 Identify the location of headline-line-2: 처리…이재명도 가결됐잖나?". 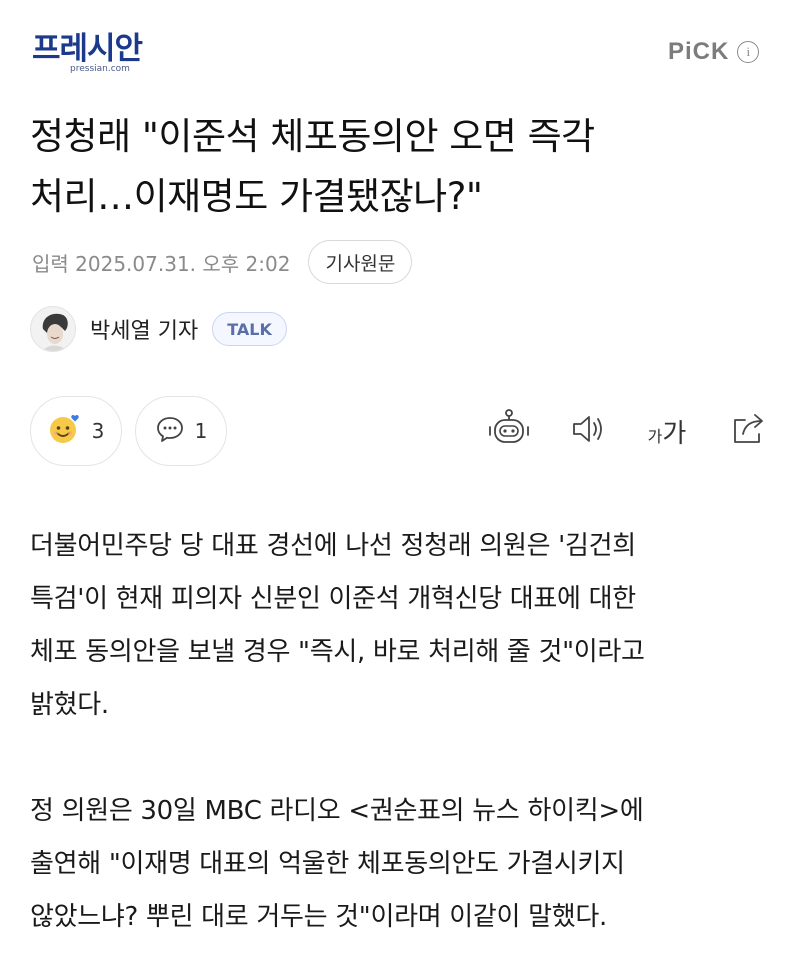
(256, 196).